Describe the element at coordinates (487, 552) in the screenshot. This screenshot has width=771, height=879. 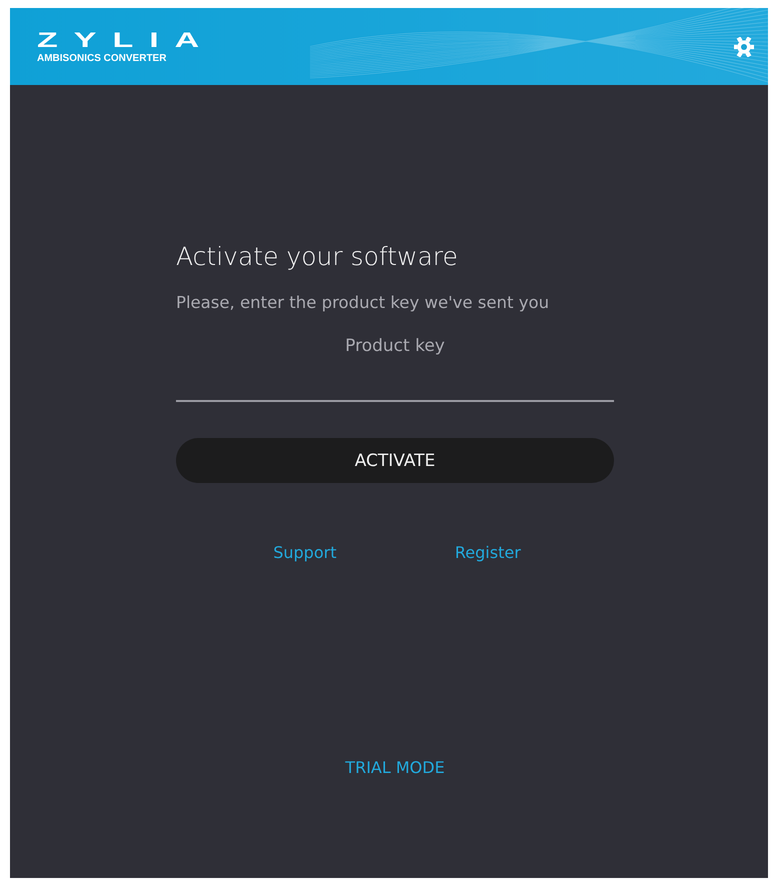
I see `link: Register` at that location.